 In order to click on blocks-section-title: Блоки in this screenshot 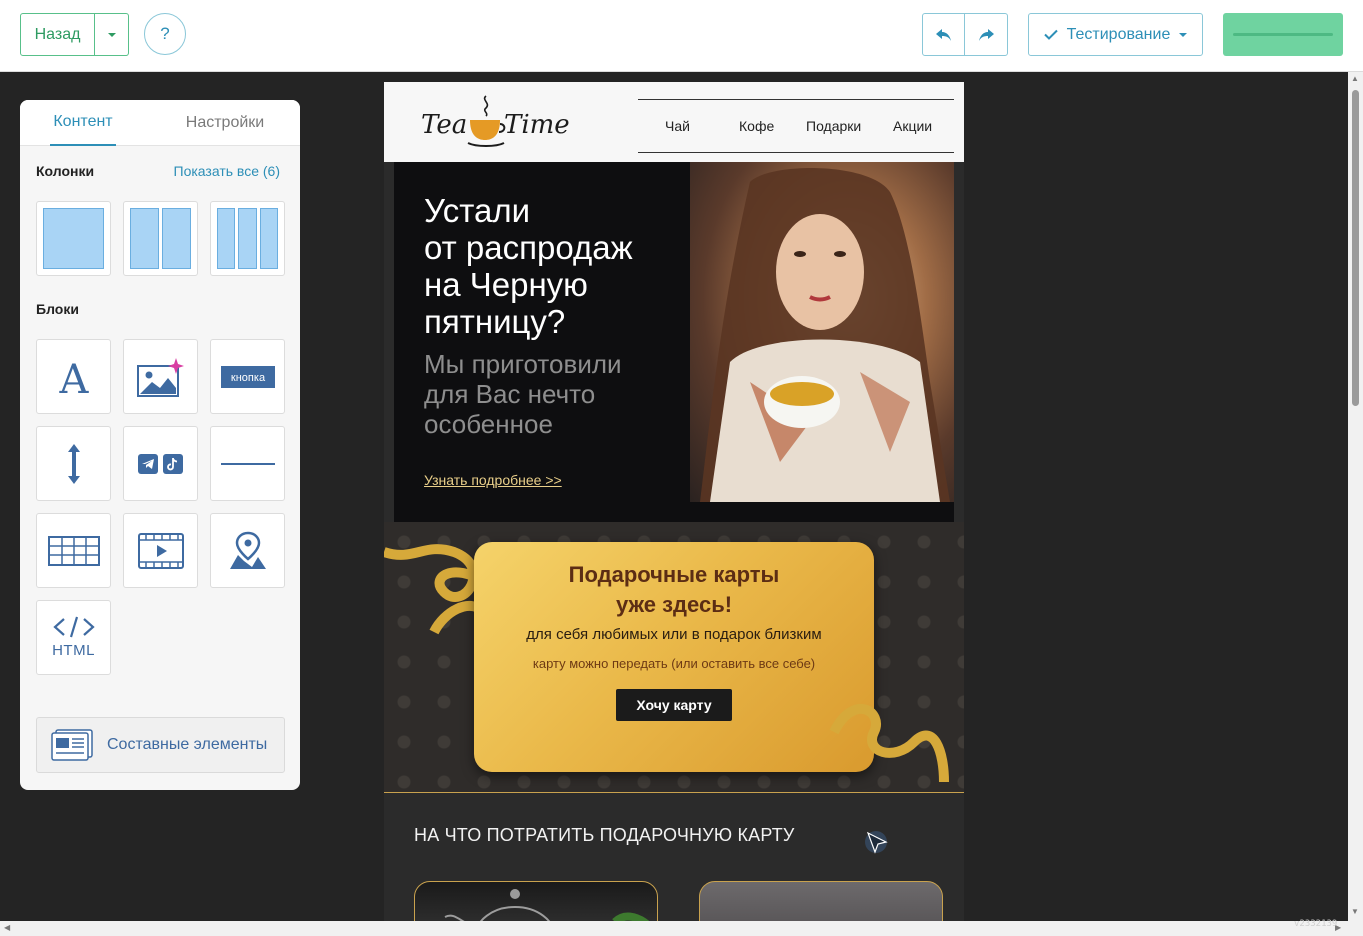, I will do `click(57, 309)`.